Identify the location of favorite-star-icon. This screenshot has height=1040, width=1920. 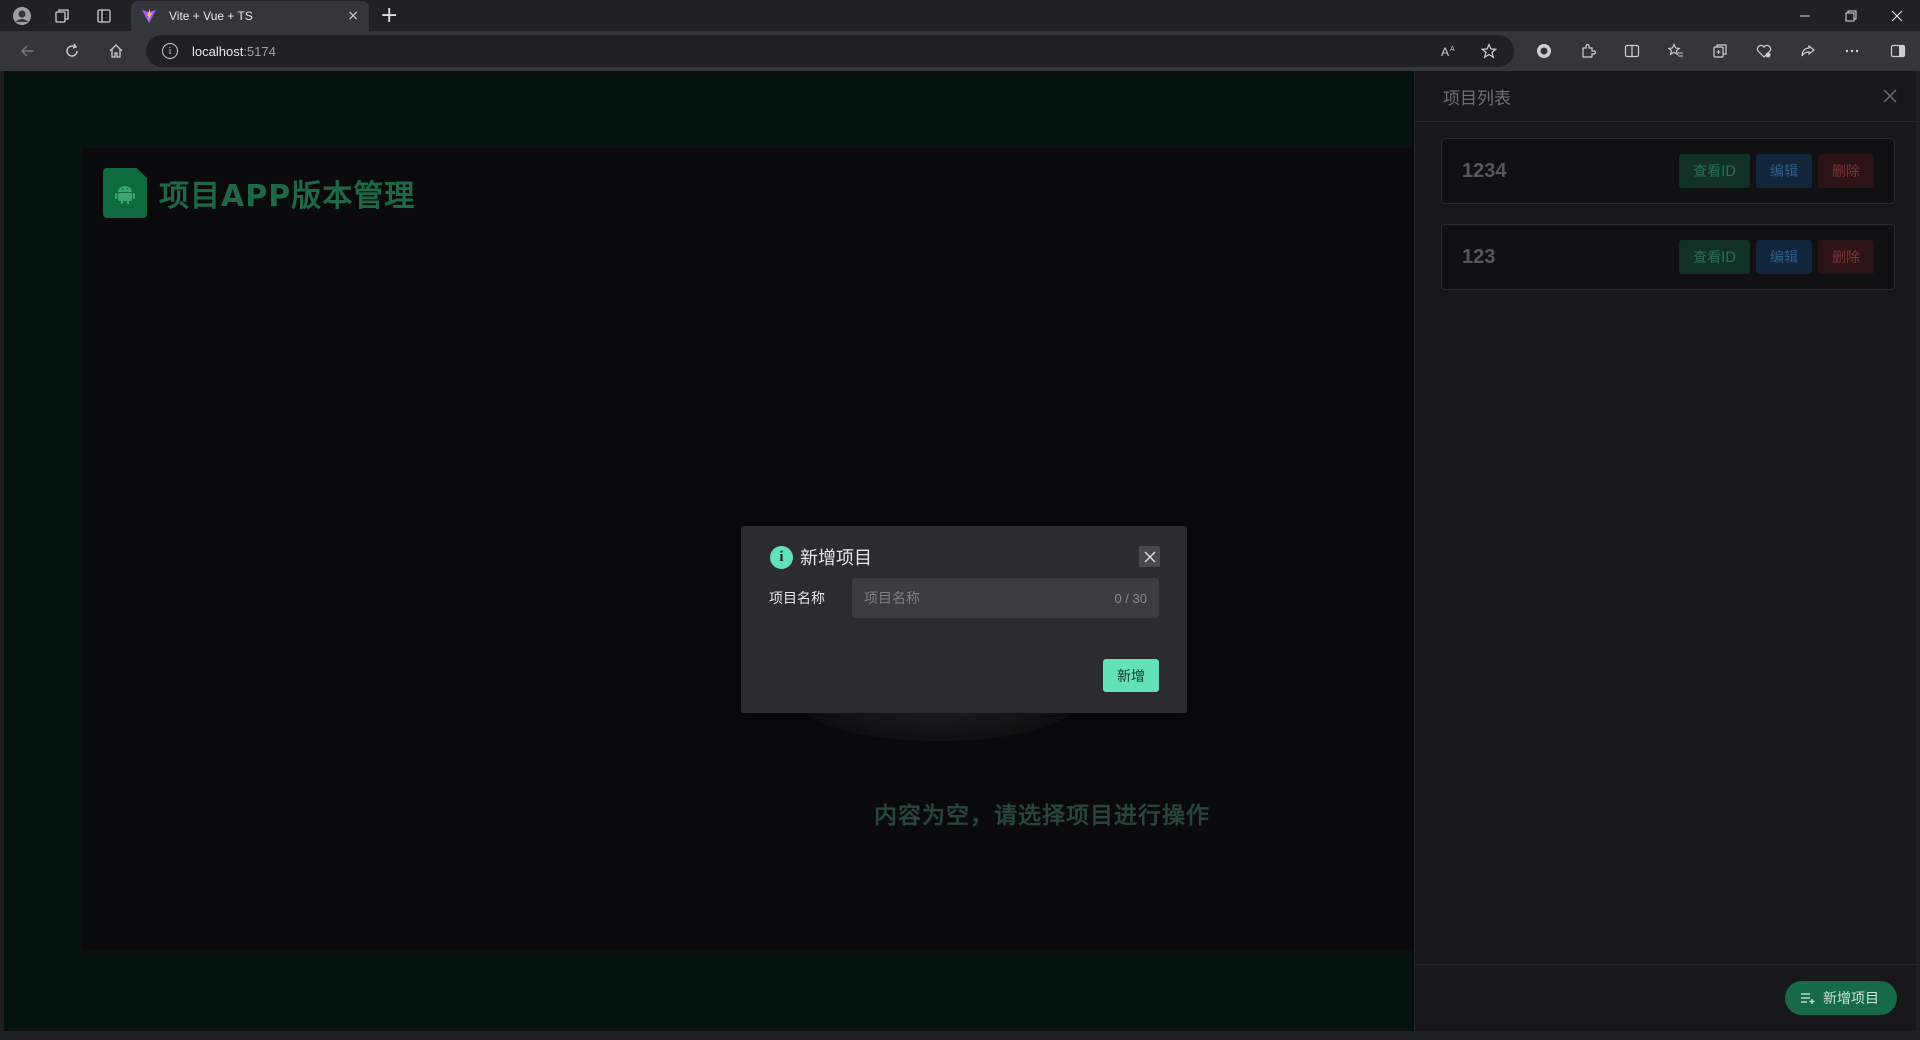
(1489, 51).